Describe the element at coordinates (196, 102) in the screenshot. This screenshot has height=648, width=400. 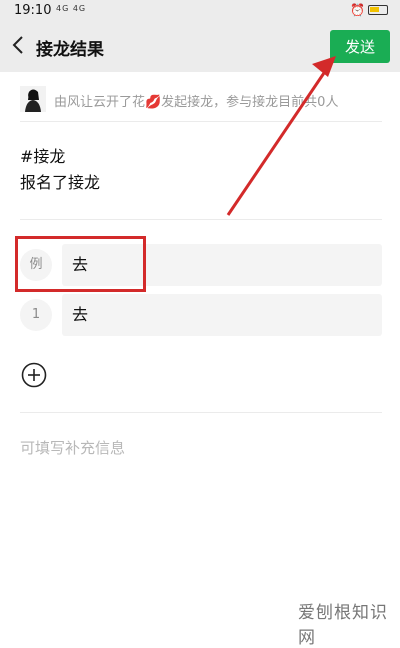
I see `initiator-text: 由风让云开了花💋发起接龙，参与接龙目前共0人` at that location.